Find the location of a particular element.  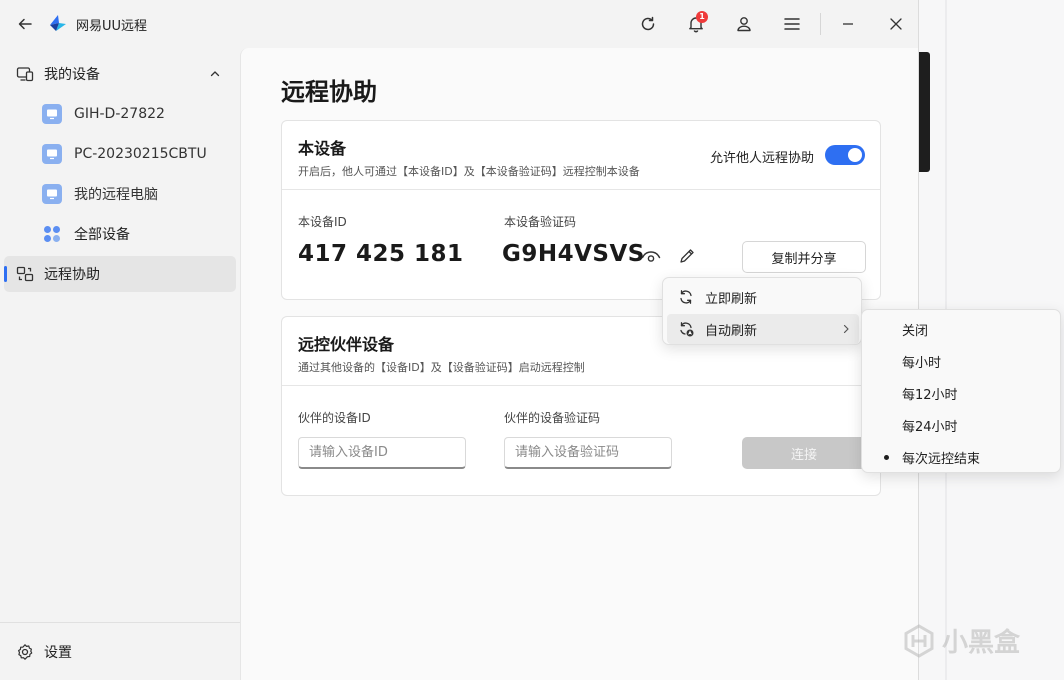

allow-remote-label: 允许他人远程协助 is located at coordinates (761, 158).